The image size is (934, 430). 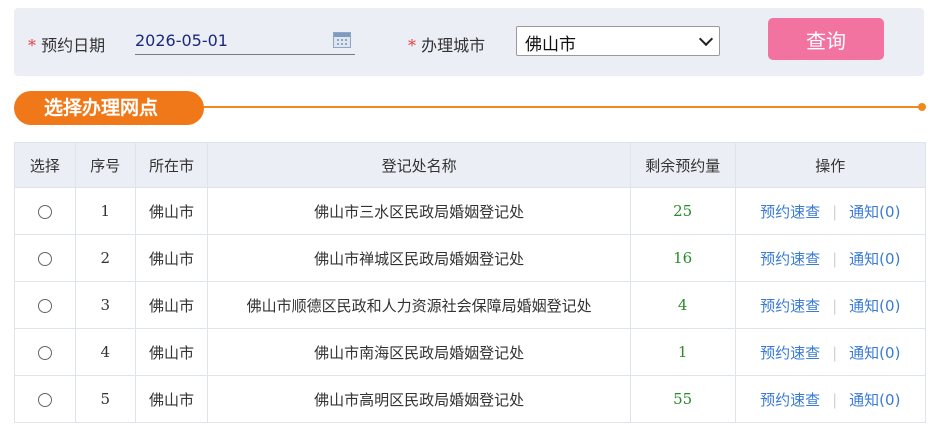 What do you see at coordinates (682, 399) in the screenshot?
I see `row-remaining: 55` at bounding box center [682, 399].